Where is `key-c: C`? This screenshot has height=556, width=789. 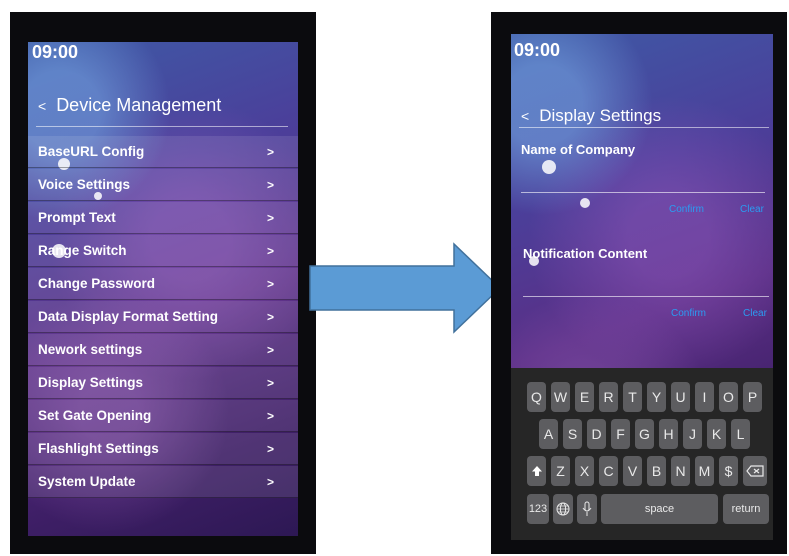 key-c: C is located at coordinates (608, 471).